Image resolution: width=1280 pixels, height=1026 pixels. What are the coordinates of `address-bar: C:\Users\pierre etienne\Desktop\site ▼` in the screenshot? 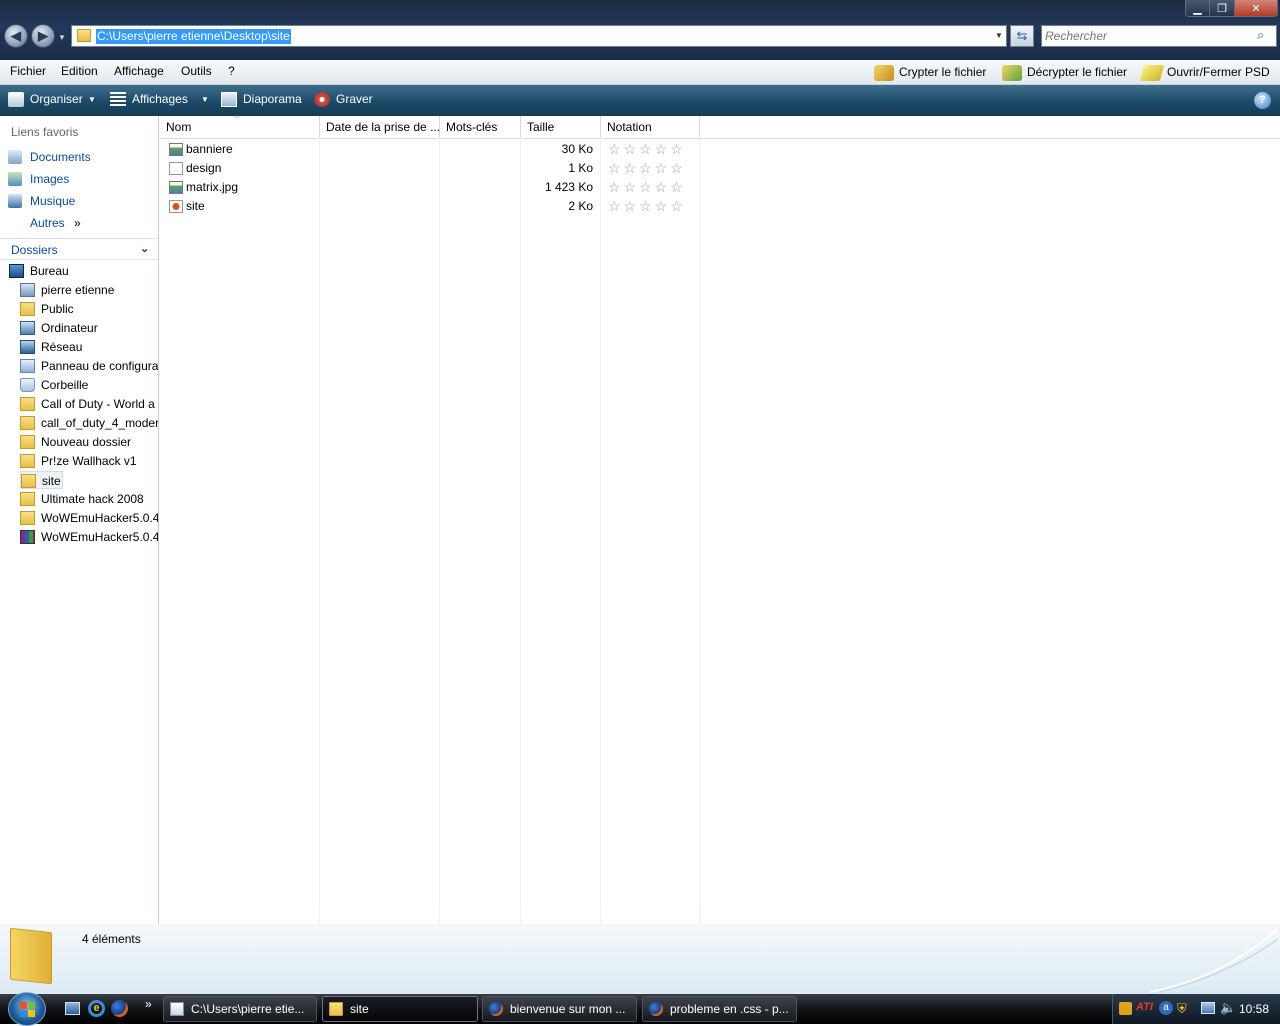 It's located at (539, 36).